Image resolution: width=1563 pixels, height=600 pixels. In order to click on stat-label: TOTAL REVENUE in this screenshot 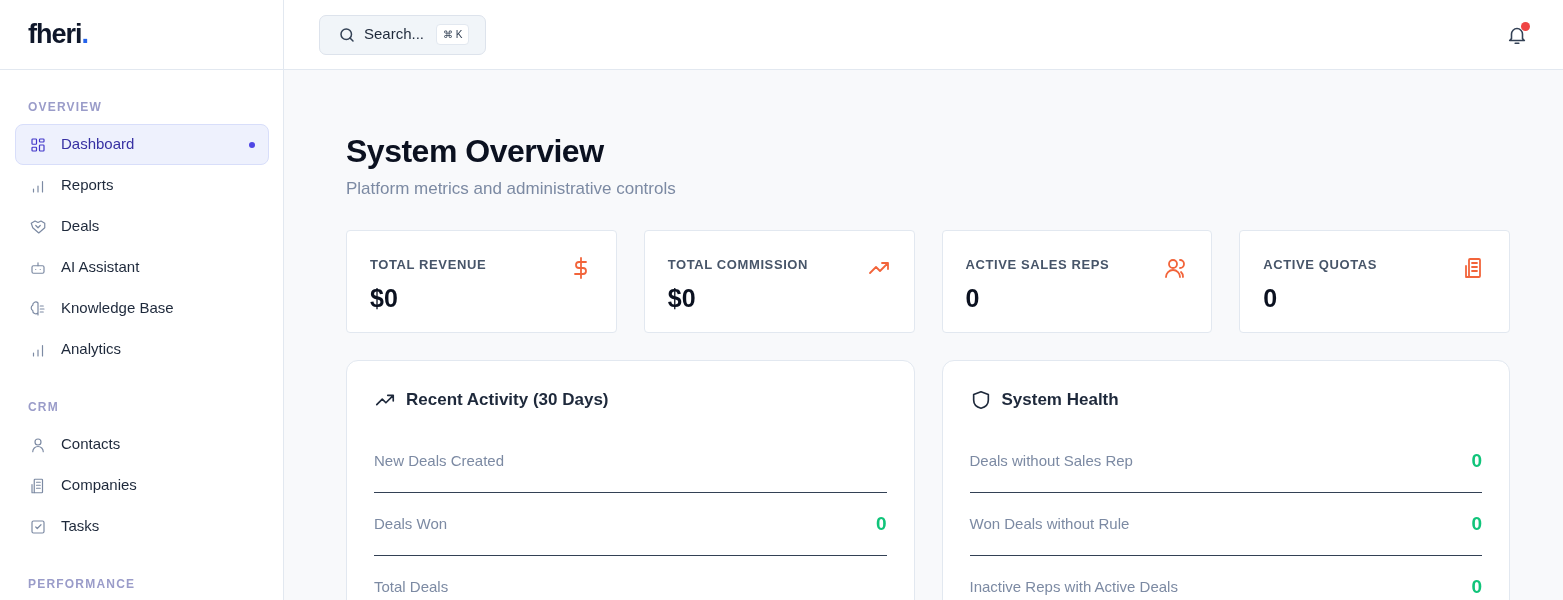, I will do `click(428, 264)`.